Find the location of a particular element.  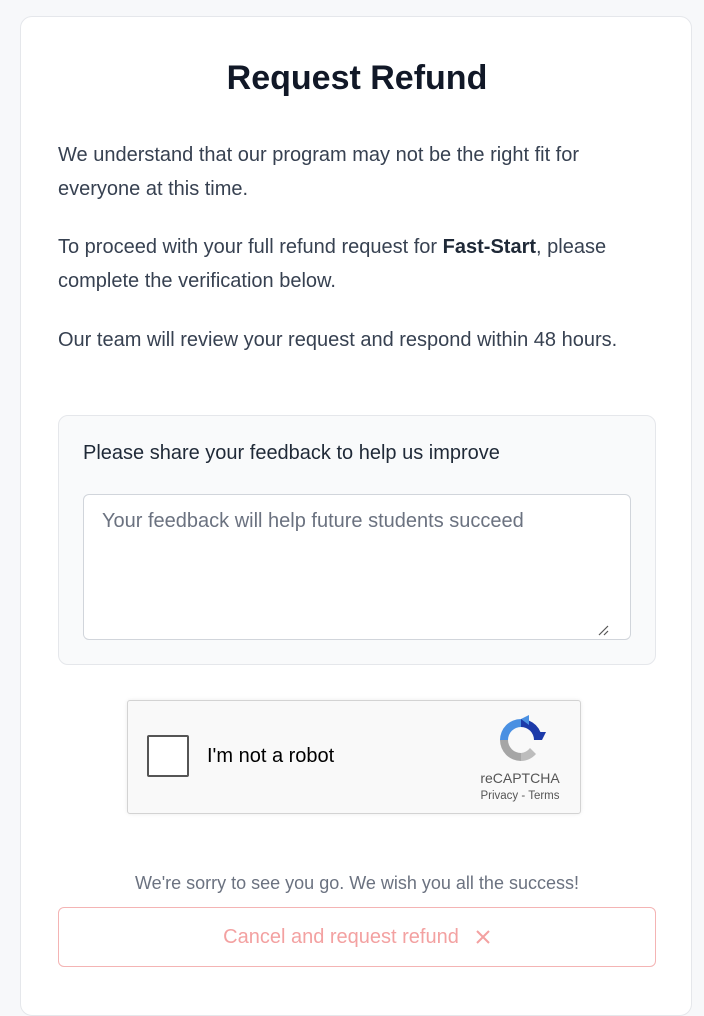

cancel-refund-button: Cancel and request refund is located at coordinates (357, 937).